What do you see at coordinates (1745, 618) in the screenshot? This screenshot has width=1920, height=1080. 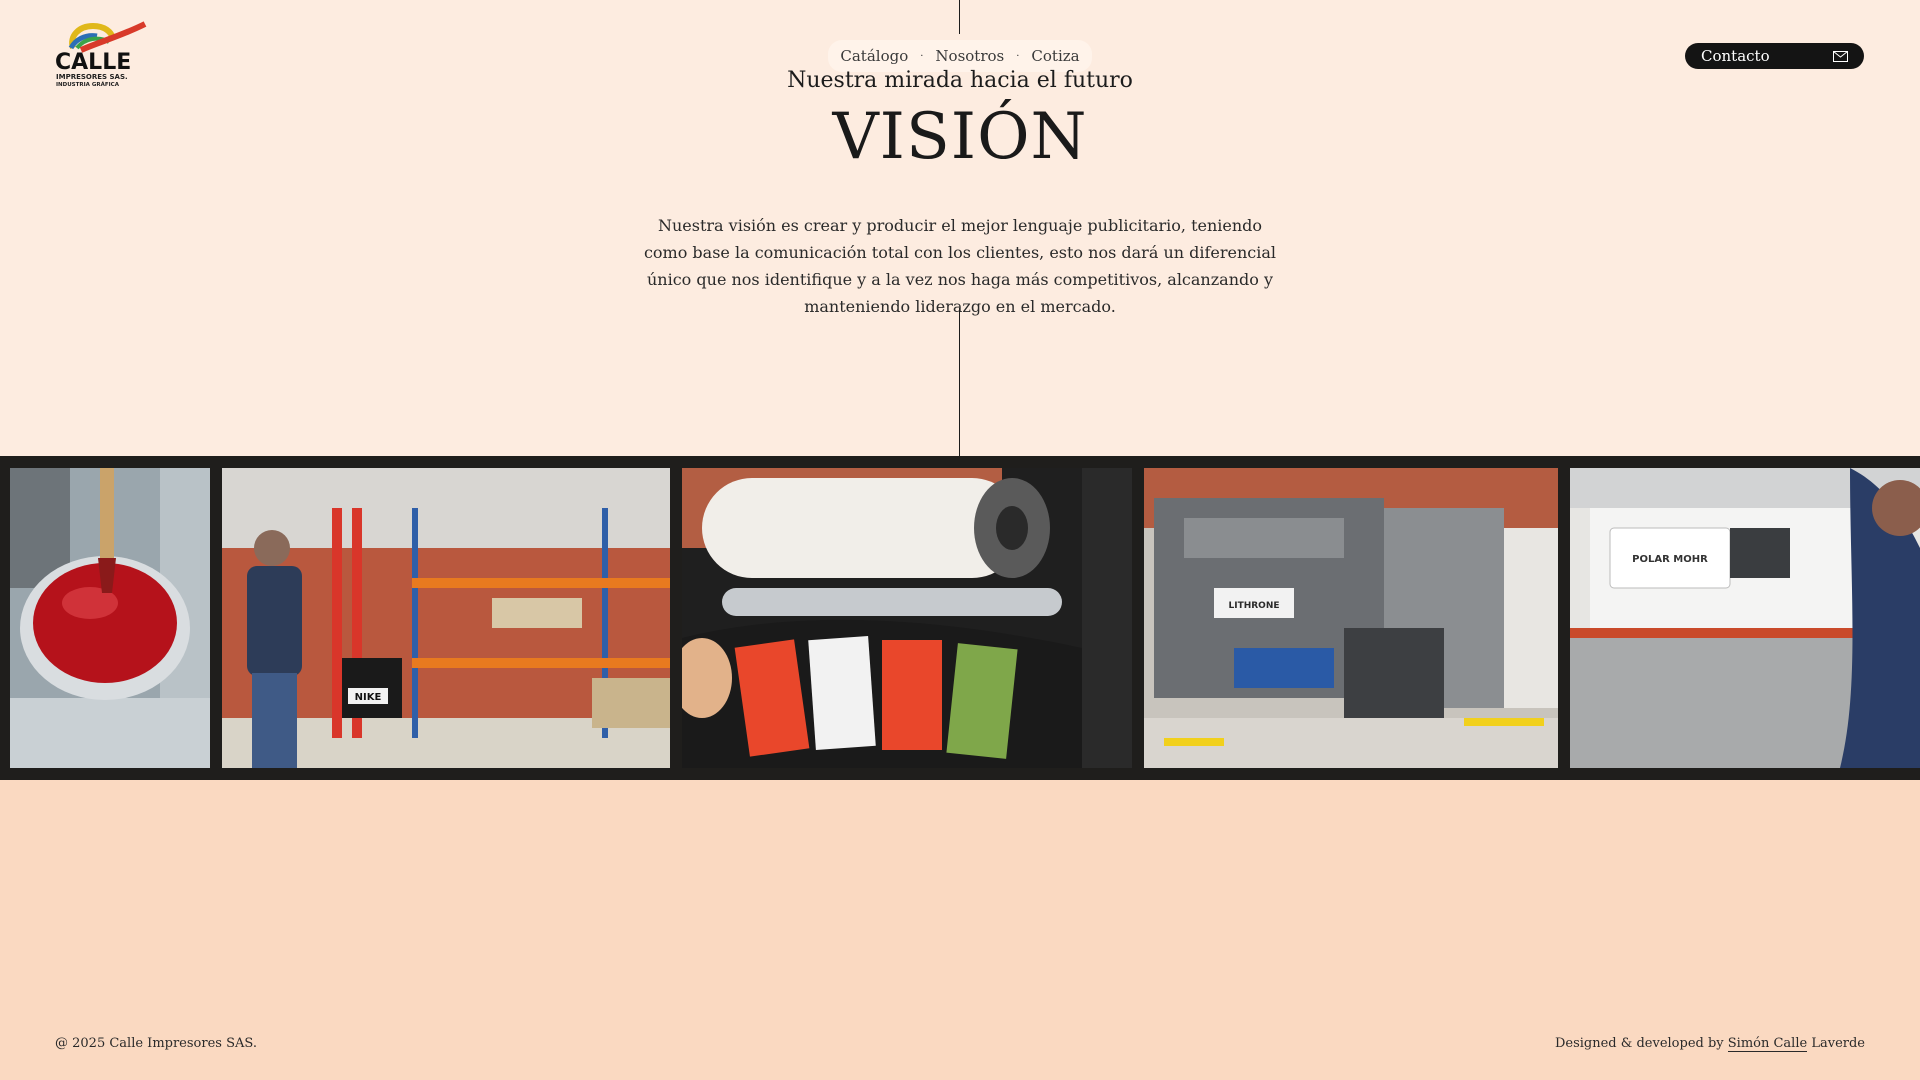 I see `paper-cutter-photo: POLAR MOHR` at bounding box center [1745, 618].